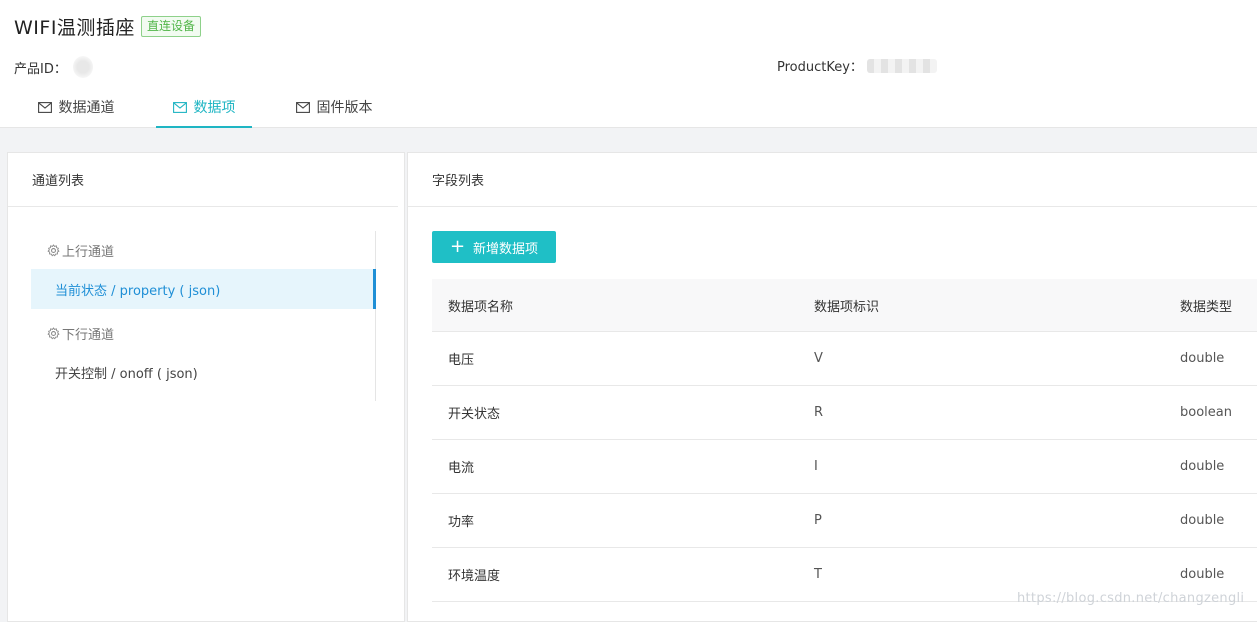 The image size is (1257, 622). I want to click on product-key-row: ProductKey：, so click(857, 65).